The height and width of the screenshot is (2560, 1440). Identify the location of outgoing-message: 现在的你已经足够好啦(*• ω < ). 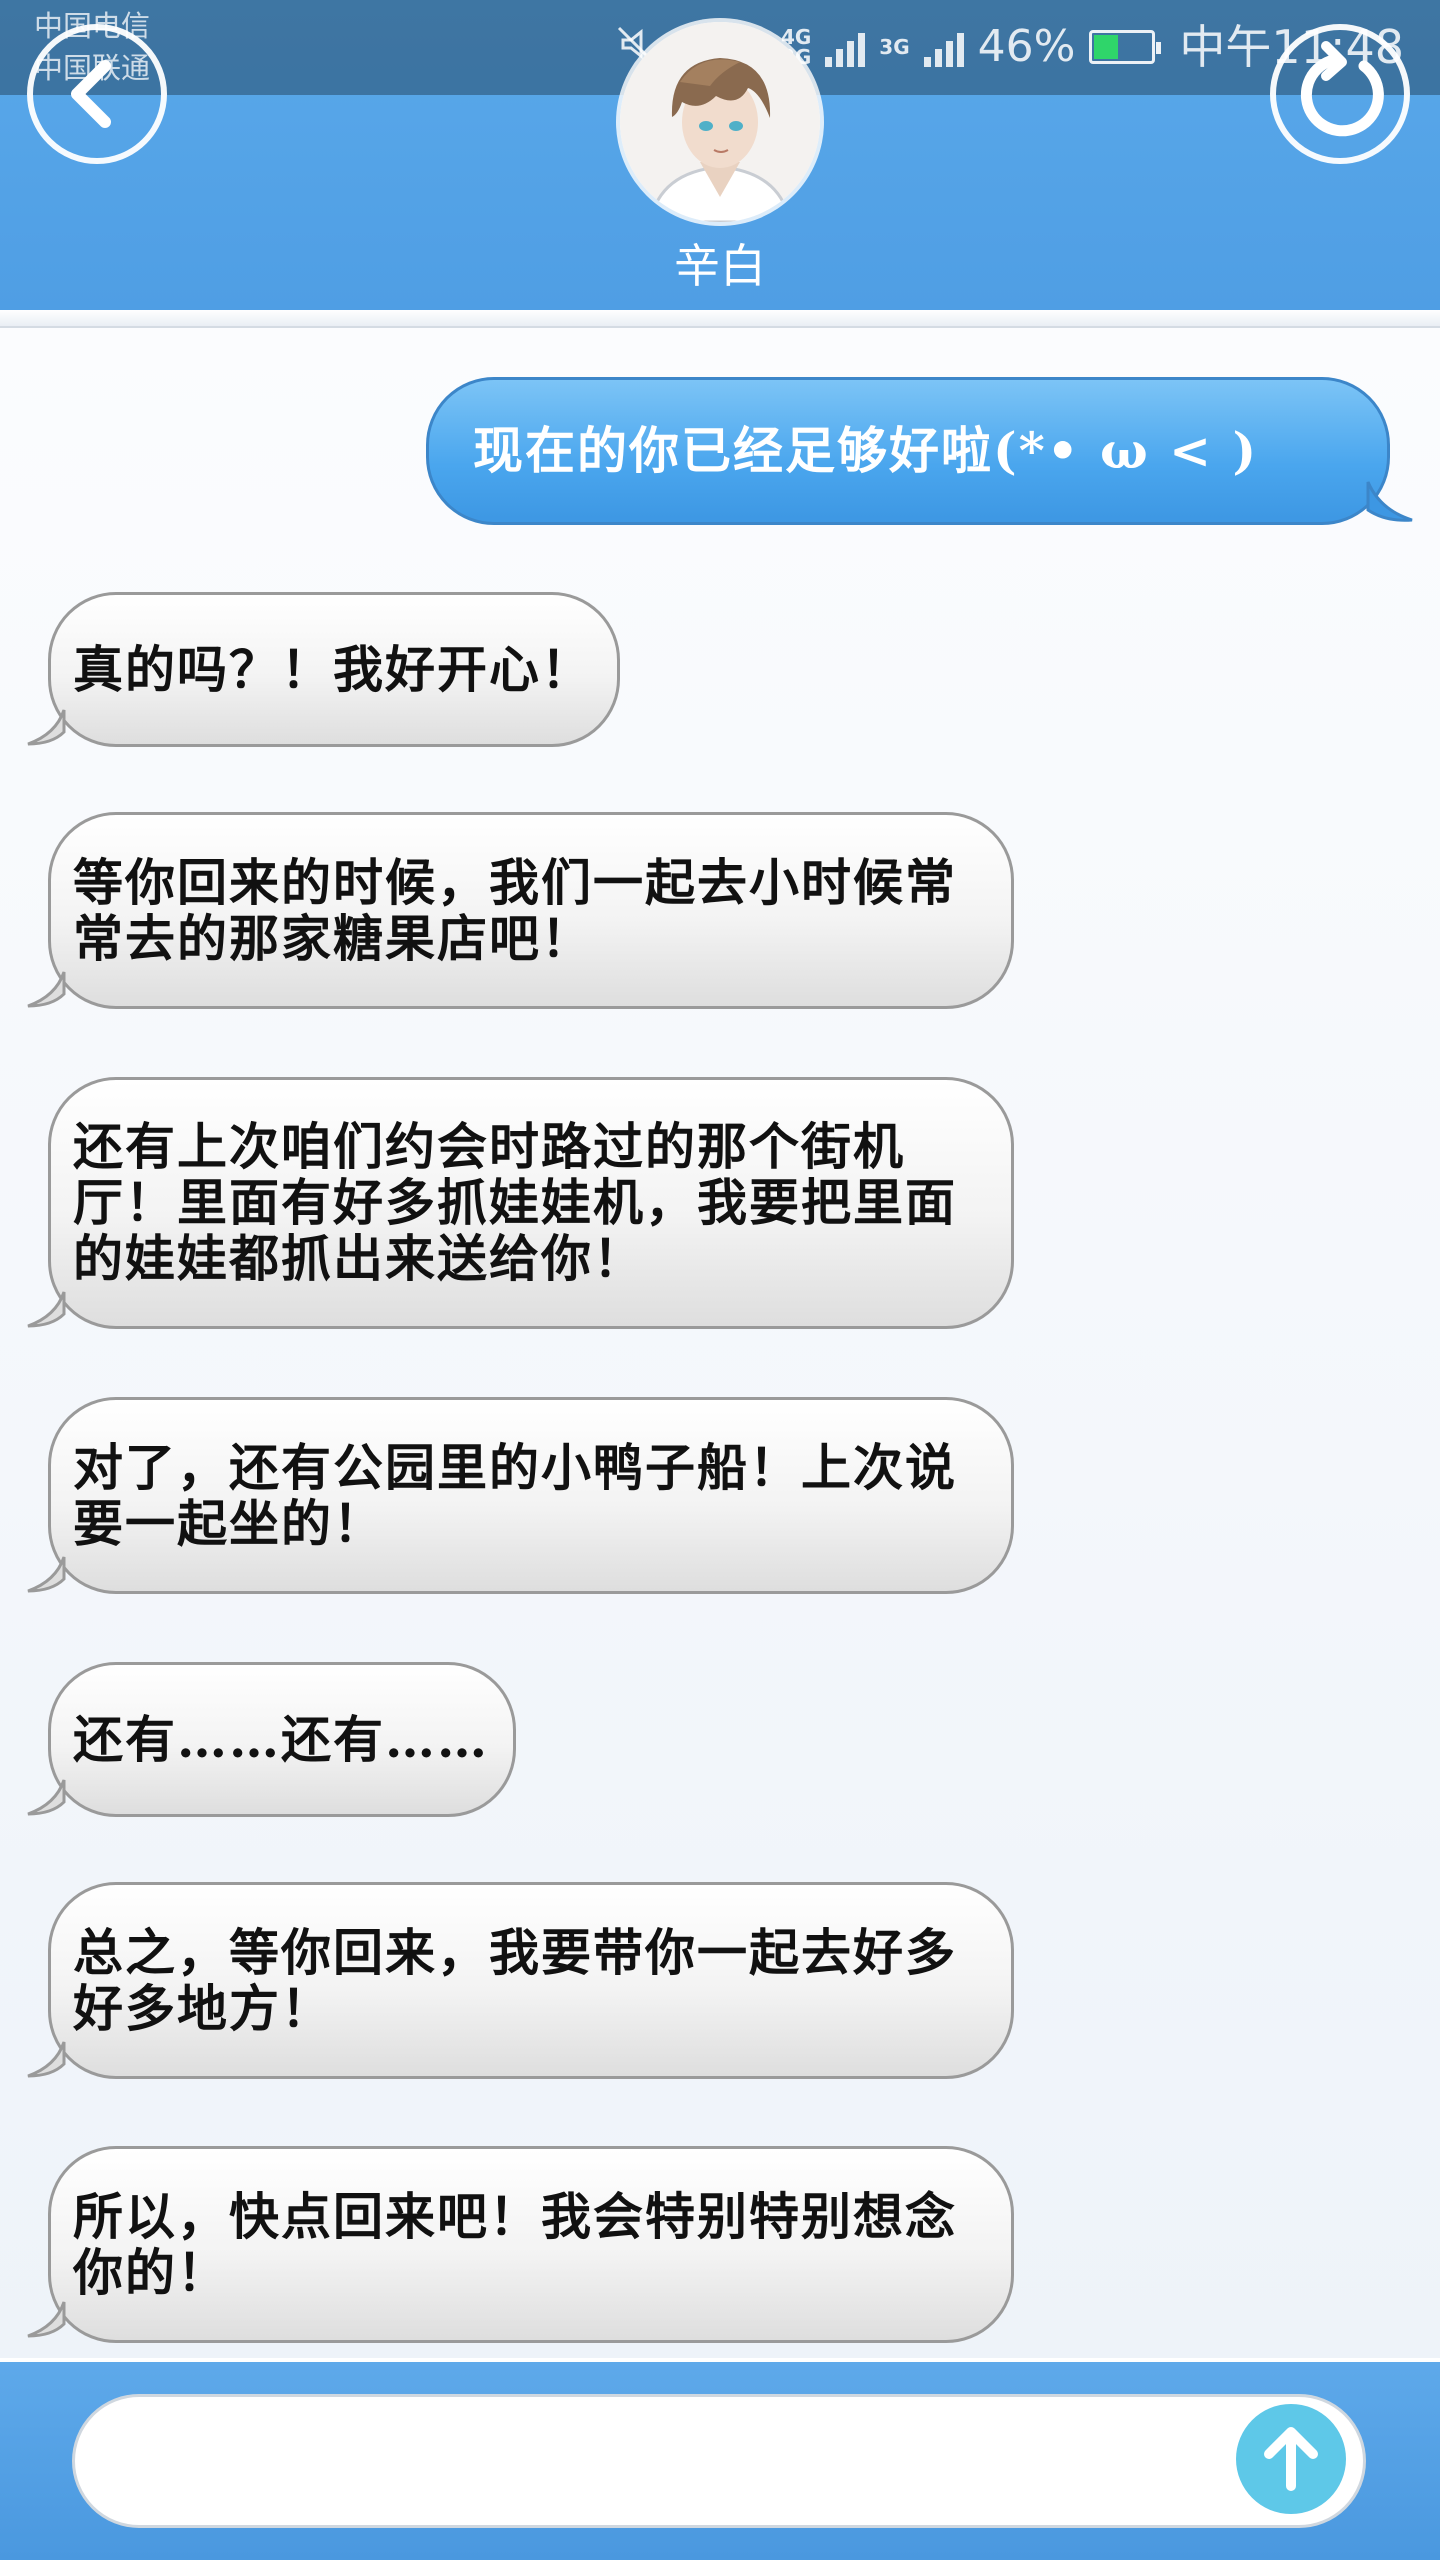
(908, 451).